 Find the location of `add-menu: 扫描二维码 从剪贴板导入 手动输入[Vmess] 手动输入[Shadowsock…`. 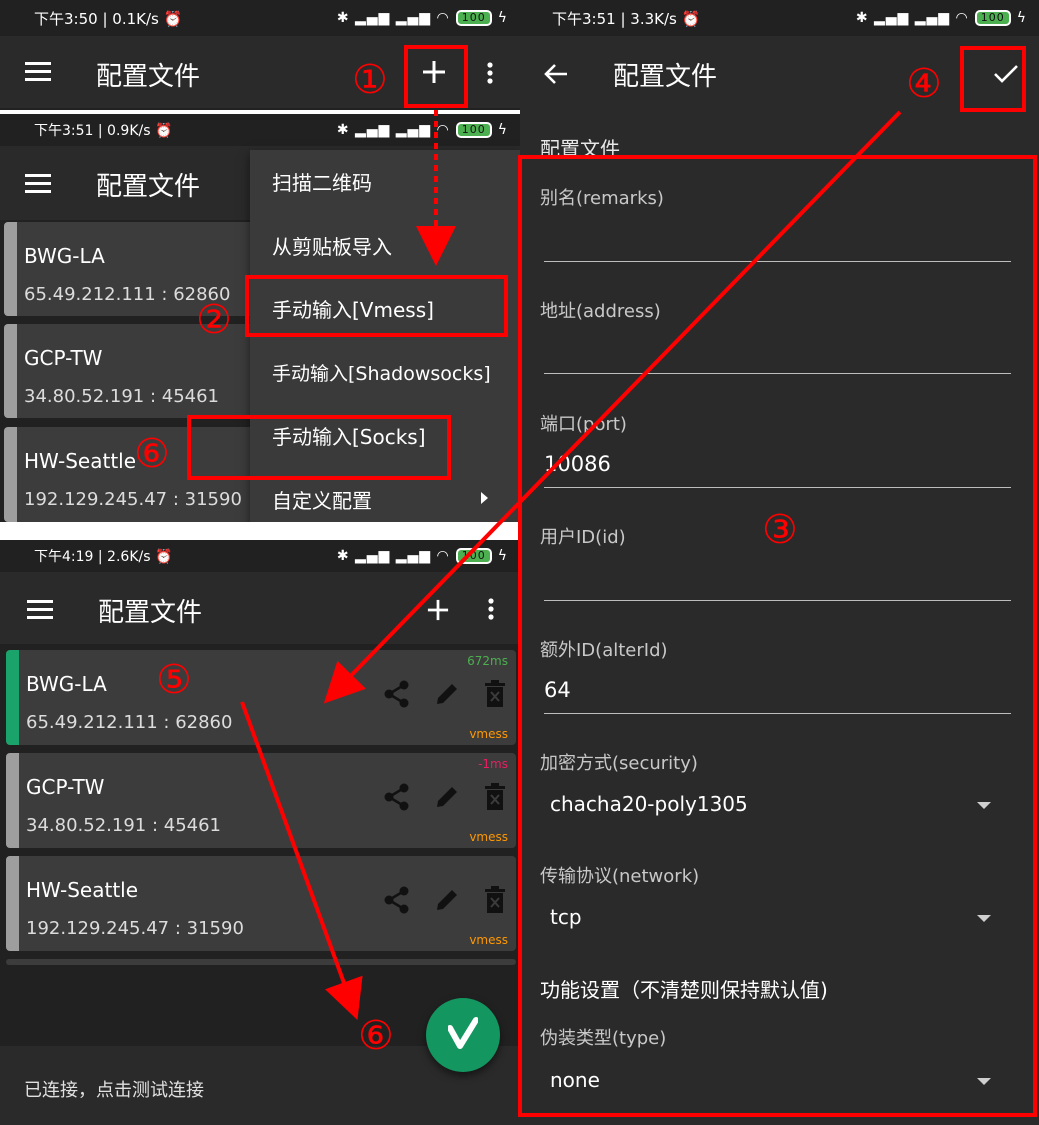

add-menu: 扫描二维码 从剪贴板导入 手动输入[Vmess] 手动输入[Shadowsock… is located at coordinates (385, 336).